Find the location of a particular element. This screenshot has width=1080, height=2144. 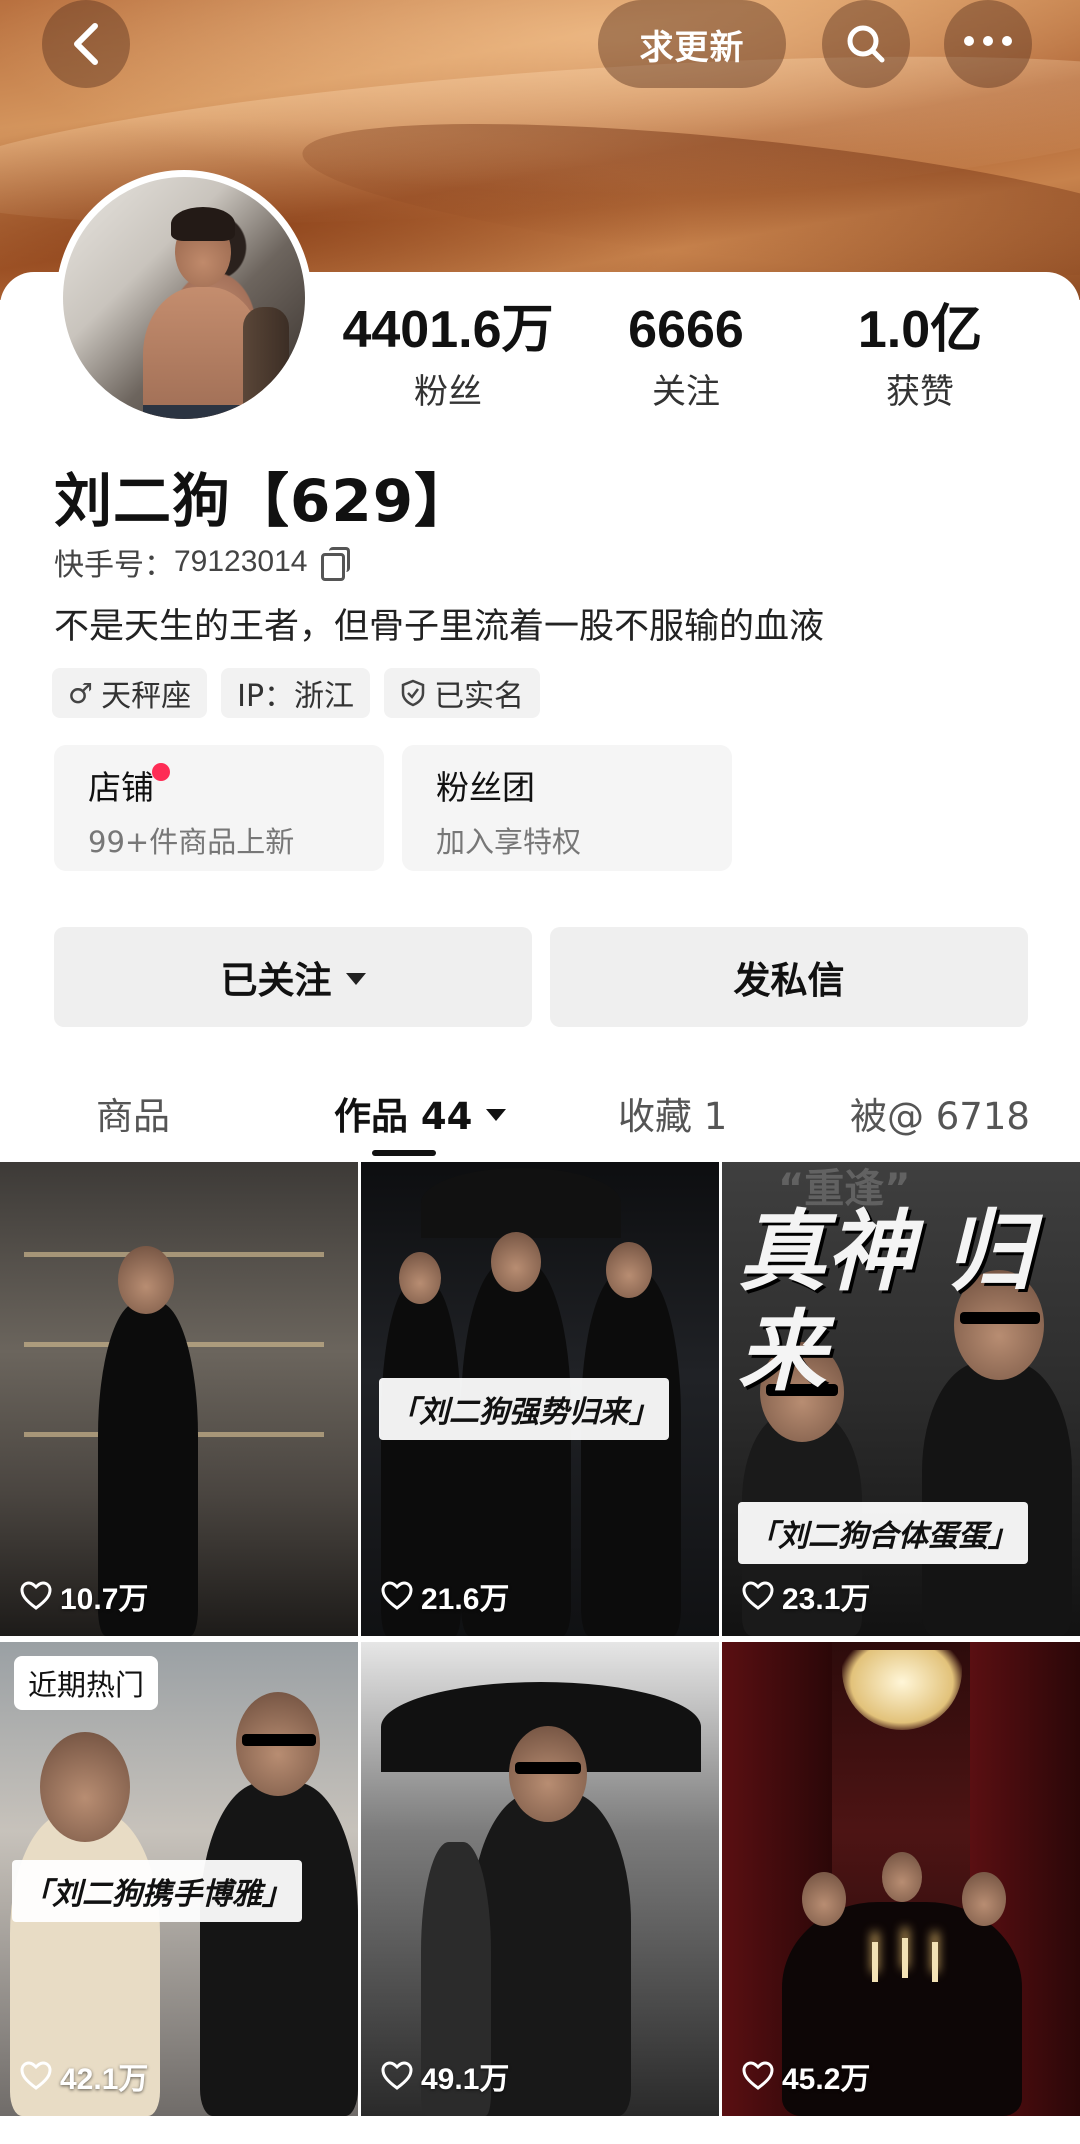

more-dots-icon is located at coordinates (988, 41).